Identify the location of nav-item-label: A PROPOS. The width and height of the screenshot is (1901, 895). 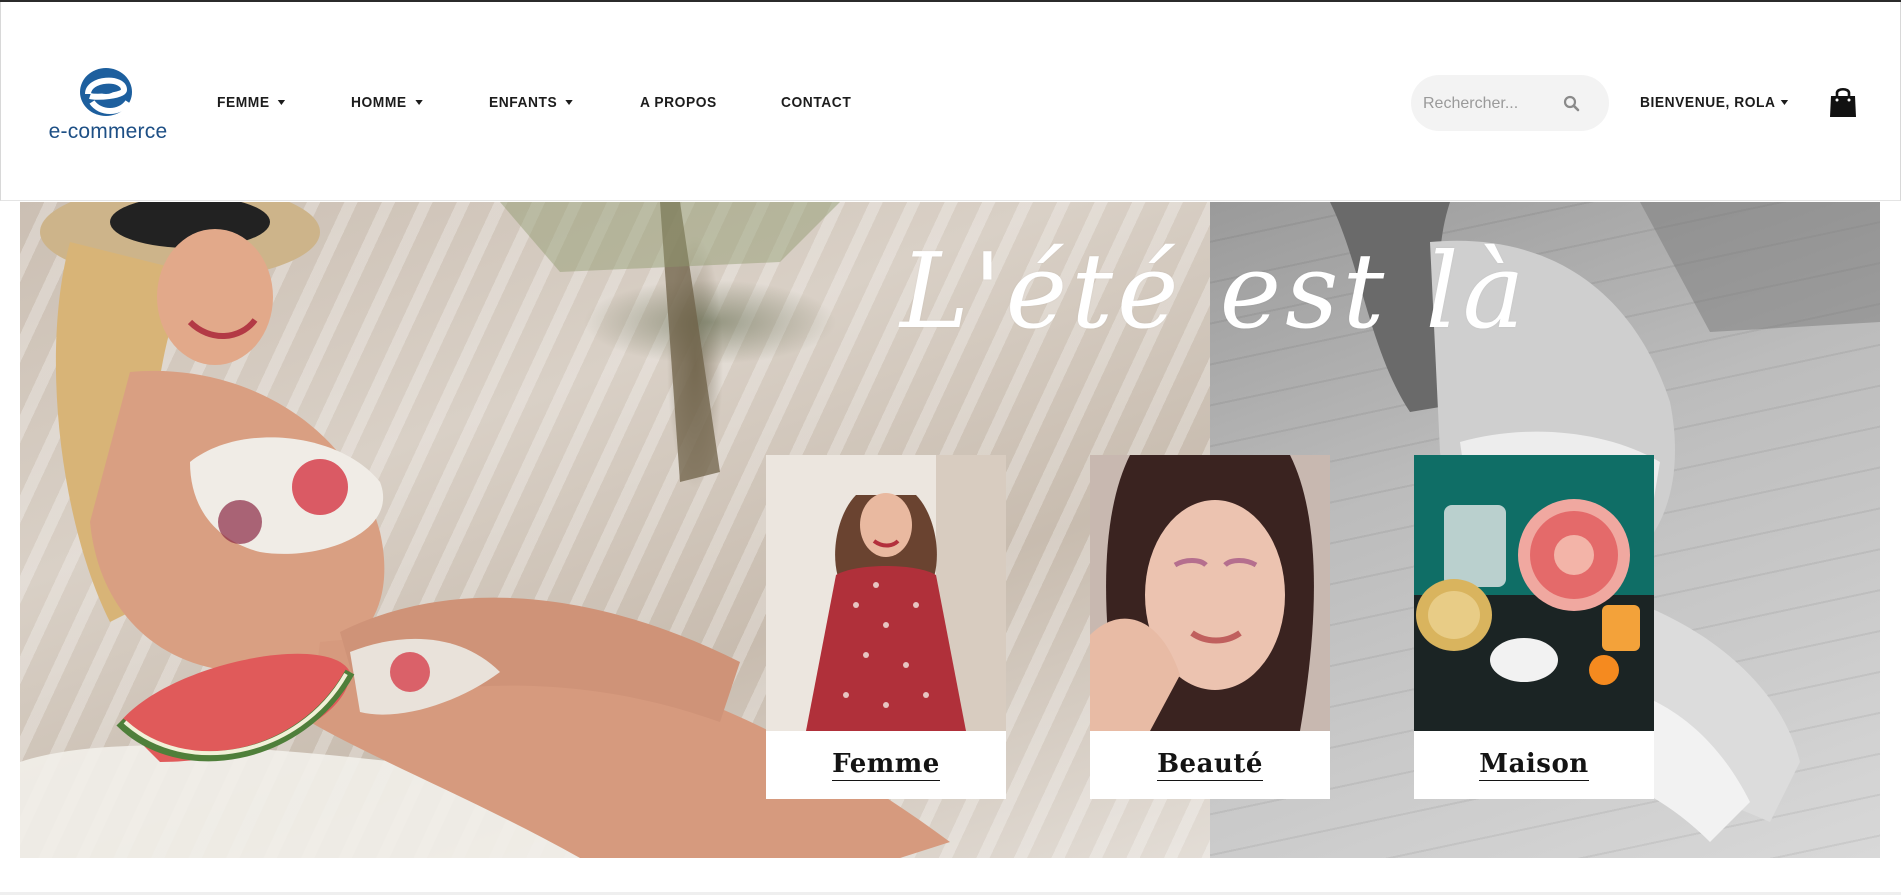
(678, 102).